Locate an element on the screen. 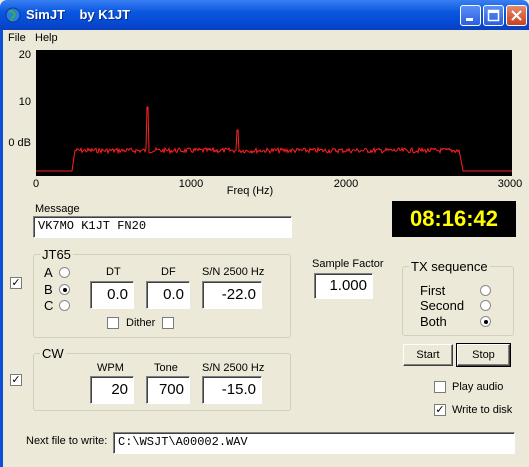 This screenshot has width=529, height=467. tx-second-label: Second is located at coordinates (442, 305).